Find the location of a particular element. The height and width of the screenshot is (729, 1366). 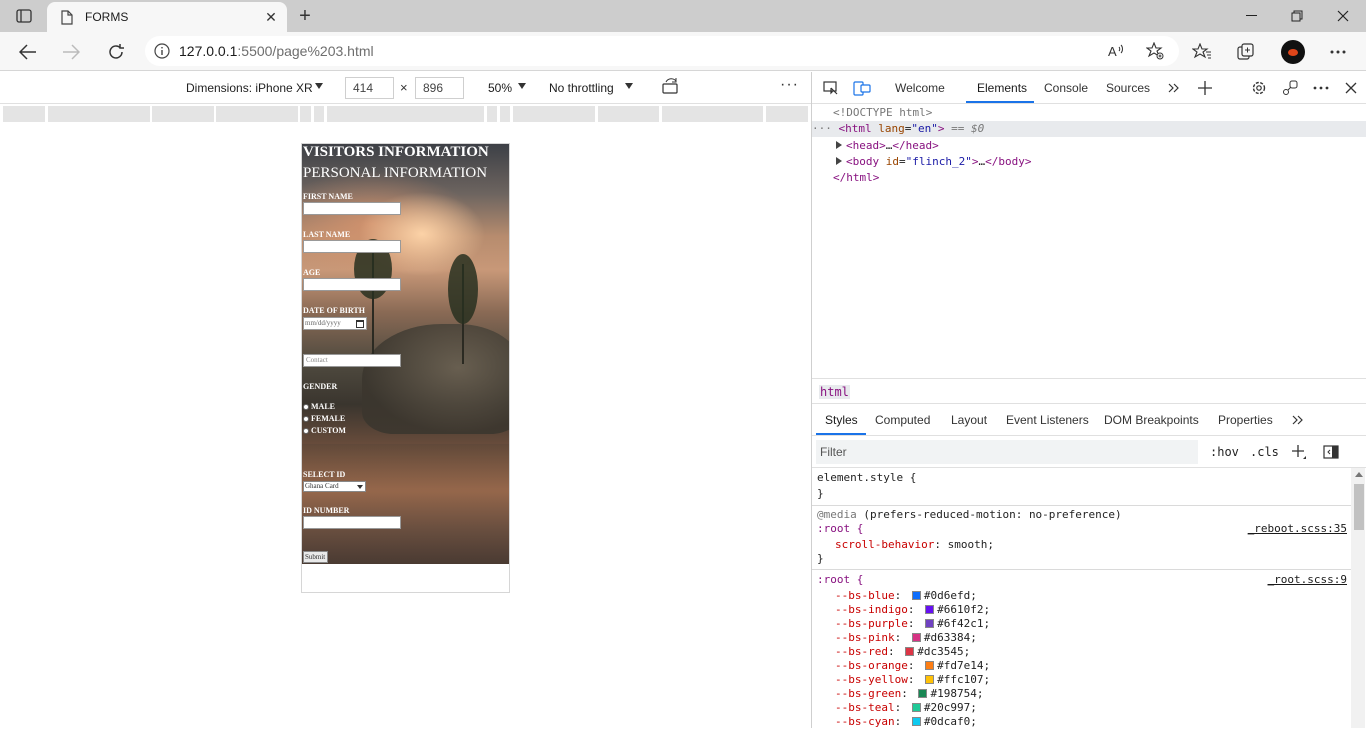

scroll-up-icon is located at coordinates (1359, 474).